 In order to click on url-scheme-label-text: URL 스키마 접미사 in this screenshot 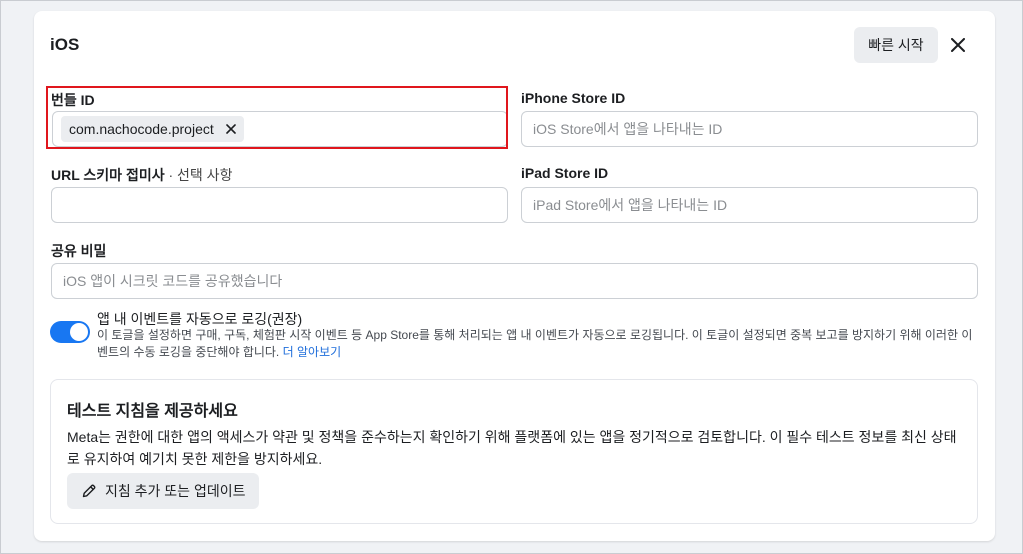, I will do `click(108, 175)`.